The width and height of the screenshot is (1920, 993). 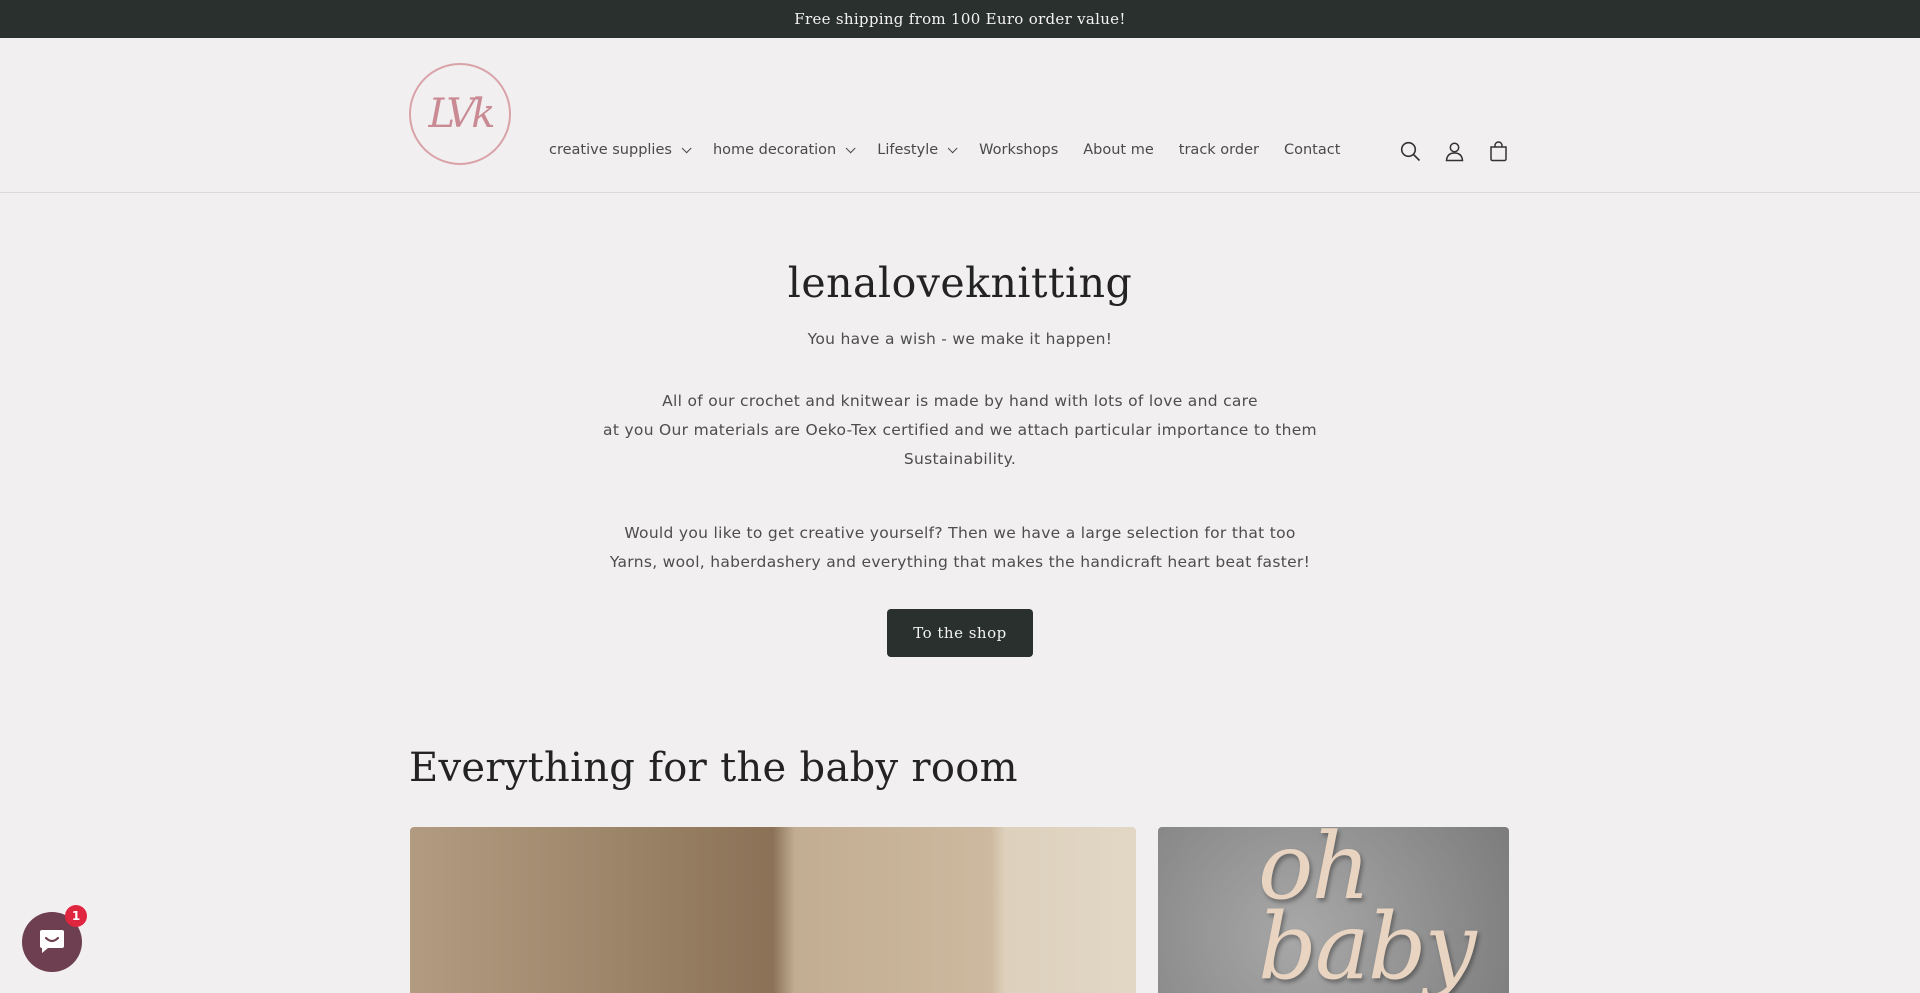 I want to click on nav-label: track order, so click(x=1218, y=150).